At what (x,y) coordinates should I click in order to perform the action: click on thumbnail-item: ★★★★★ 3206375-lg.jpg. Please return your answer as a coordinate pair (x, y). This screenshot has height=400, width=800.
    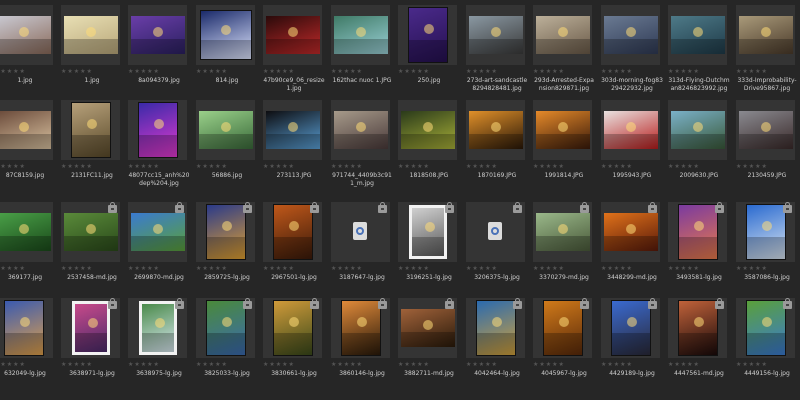
    Looking at the image, I should click on (495, 248).